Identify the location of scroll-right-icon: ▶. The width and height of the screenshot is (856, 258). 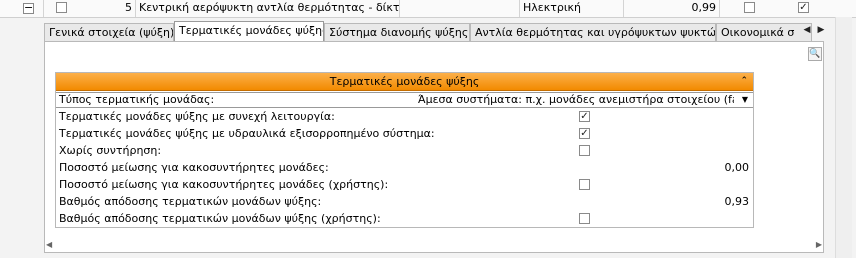
(819, 244).